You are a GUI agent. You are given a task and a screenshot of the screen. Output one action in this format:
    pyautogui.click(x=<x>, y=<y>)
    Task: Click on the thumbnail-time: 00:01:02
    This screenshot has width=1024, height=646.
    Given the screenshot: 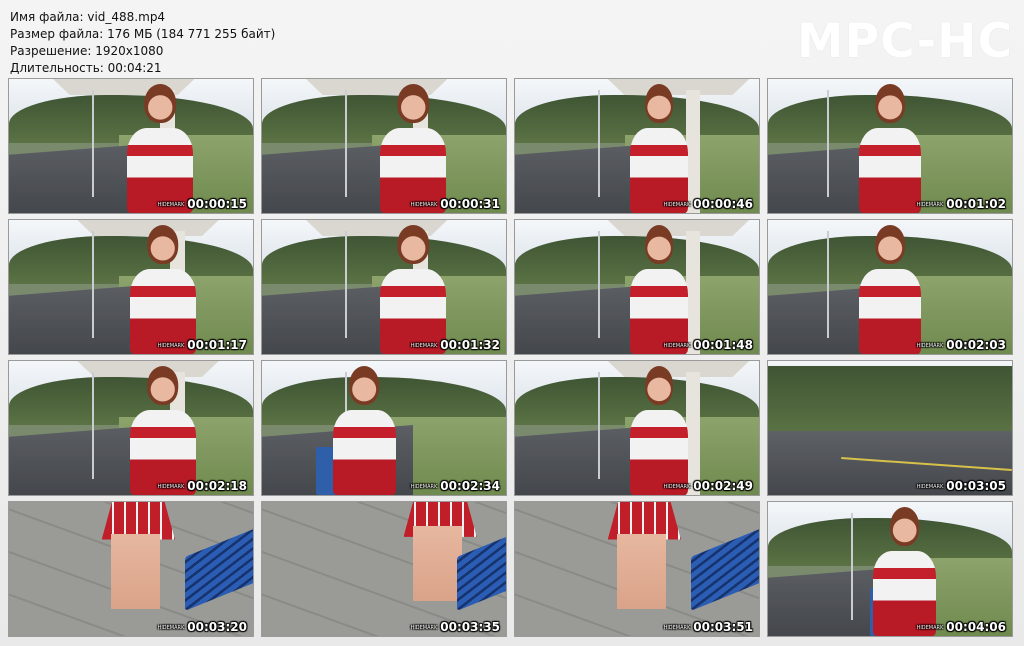 What is the action you would take?
    pyautogui.click(x=976, y=204)
    